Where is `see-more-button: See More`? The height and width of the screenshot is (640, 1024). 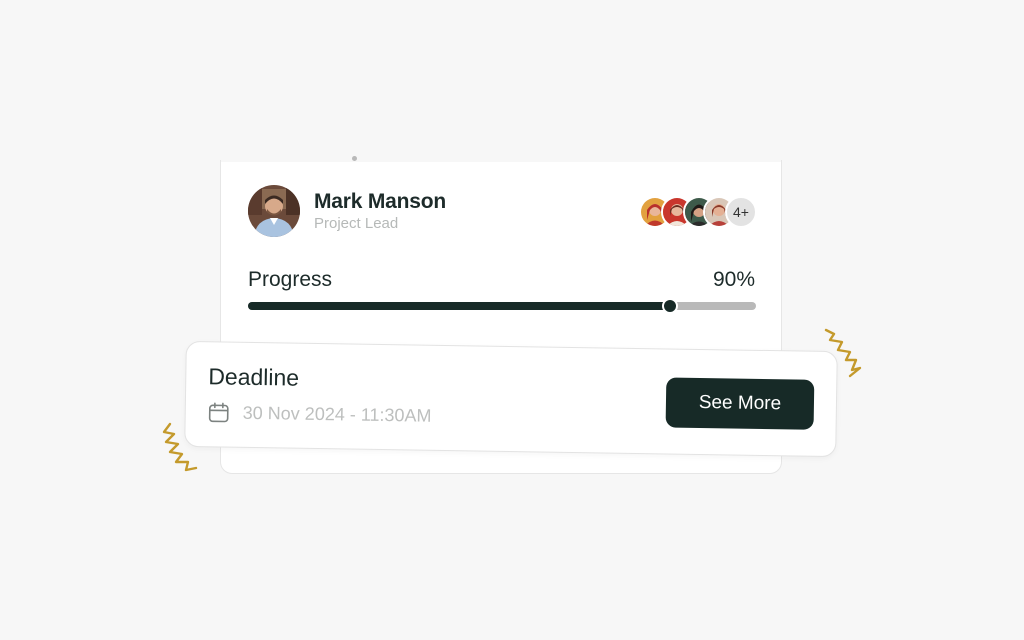
see-more-button: See More is located at coordinates (740, 403).